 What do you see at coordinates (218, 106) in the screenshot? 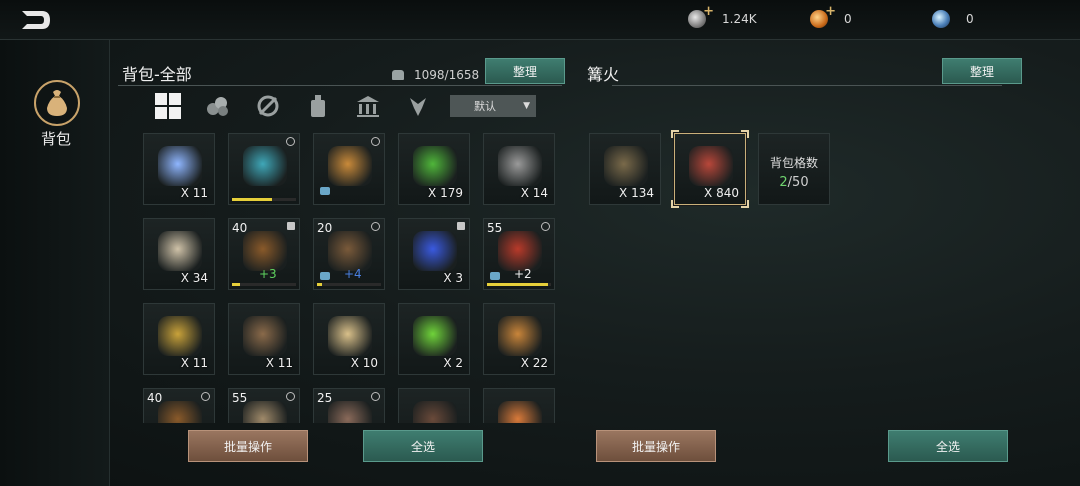
I see `filter-materials-icon` at bounding box center [218, 106].